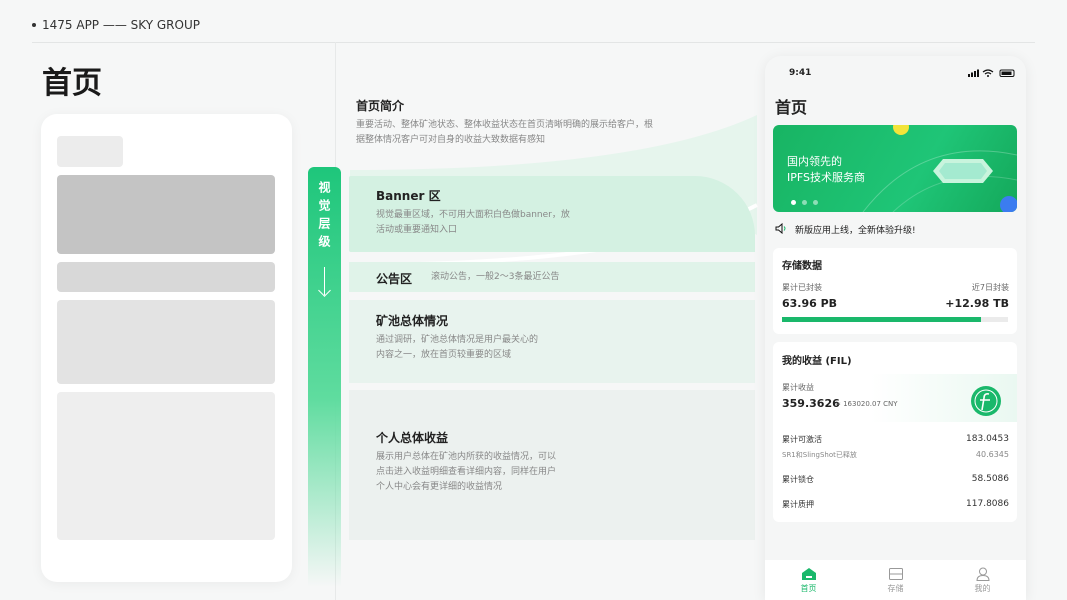 The image size is (1067, 600). What do you see at coordinates (533, 42) in the screenshot?
I see `header-divider` at bounding box center [533, 42].